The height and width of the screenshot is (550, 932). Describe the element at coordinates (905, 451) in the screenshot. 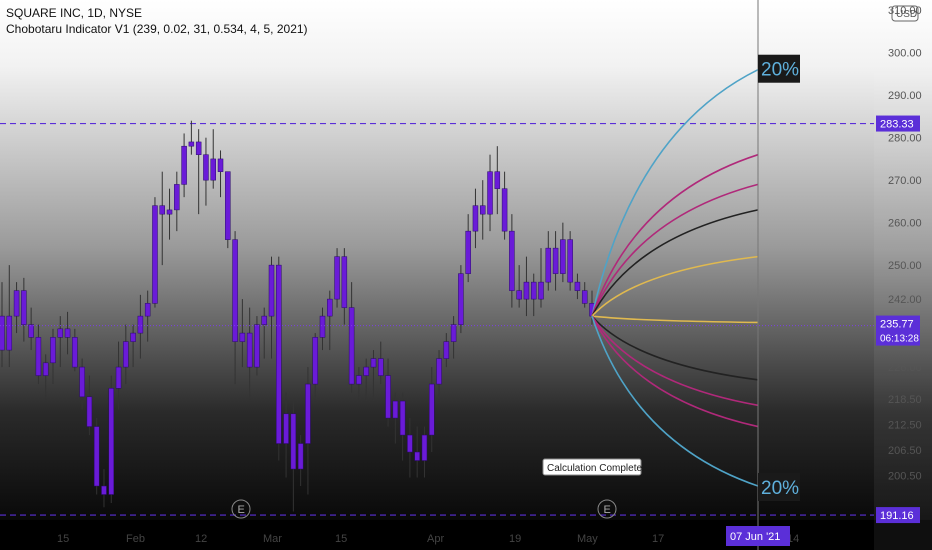

I see `price-tick-12: 206.50` at that location.